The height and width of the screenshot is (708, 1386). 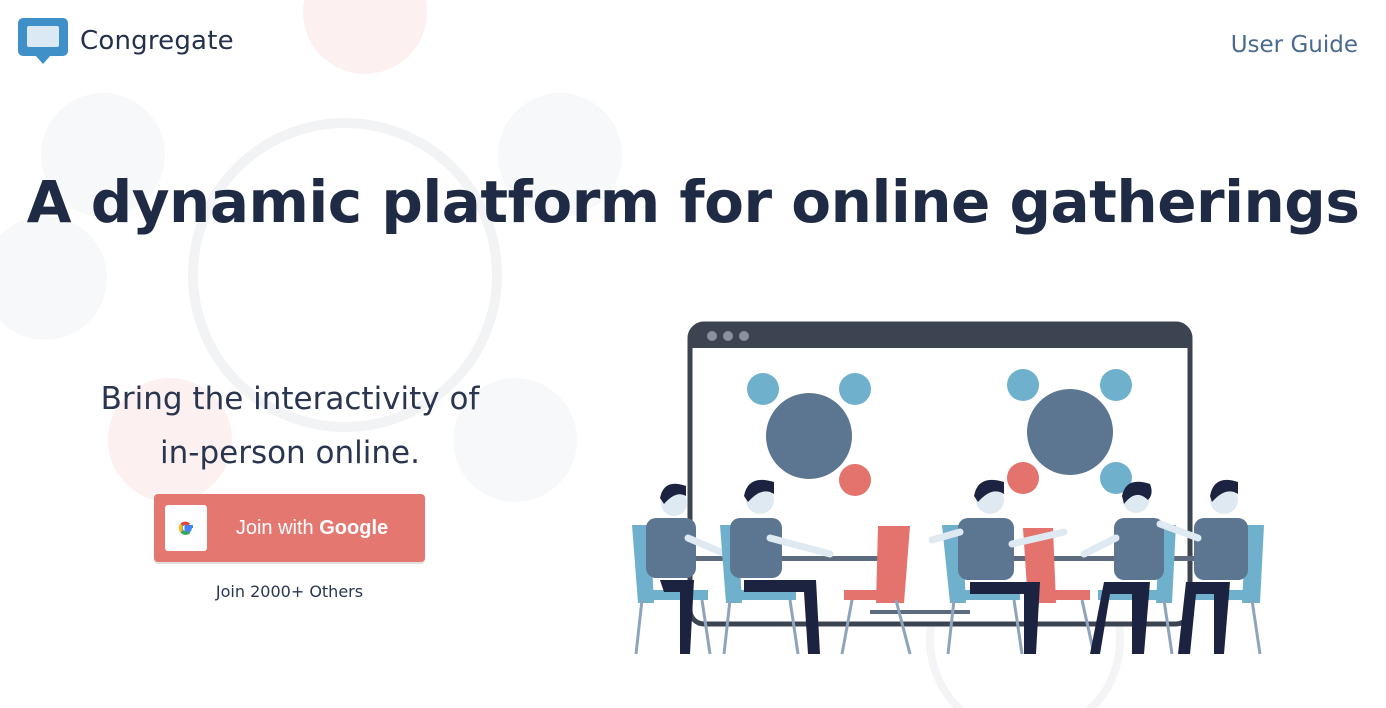 I want to click on join-button-prefix: Join with, so click(x=277, y=527).